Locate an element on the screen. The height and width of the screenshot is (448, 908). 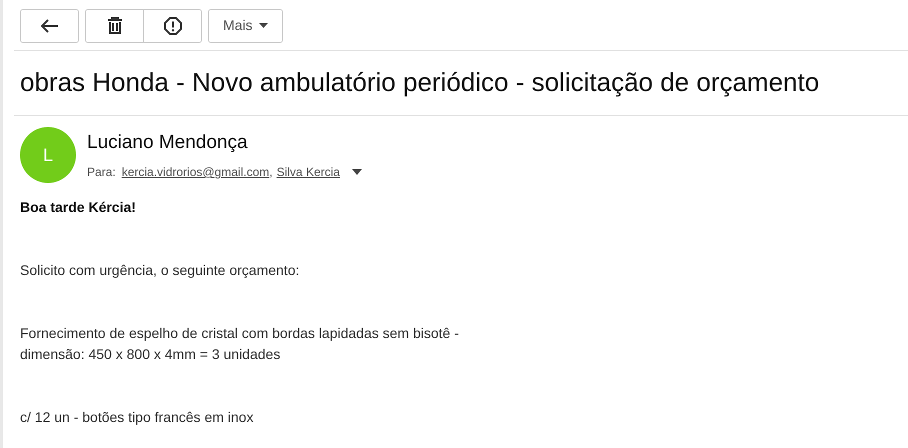
avatar: L is located at coordinates (48, 155).